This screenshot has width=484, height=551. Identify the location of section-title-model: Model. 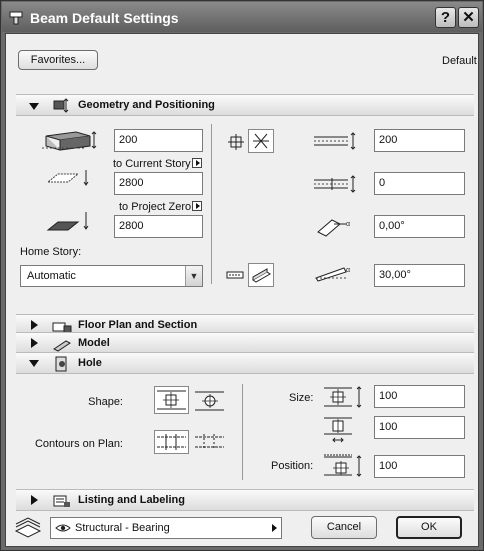
(94, 343).